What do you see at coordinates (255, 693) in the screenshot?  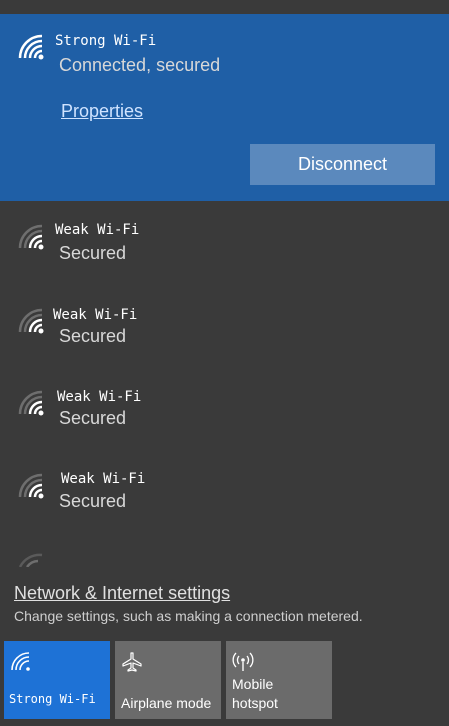 I see `tile-label: Mobile hotspot` at bounding box center [255, 693].